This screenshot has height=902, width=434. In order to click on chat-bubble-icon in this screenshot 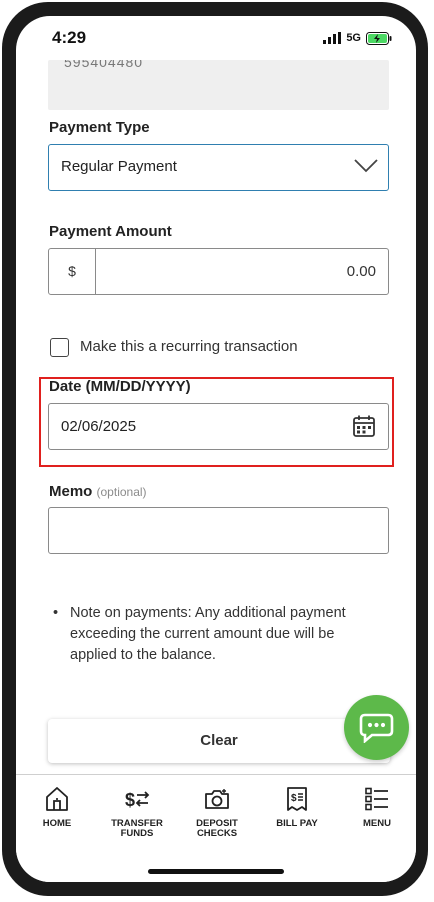, I will do `click(376, 728)`.